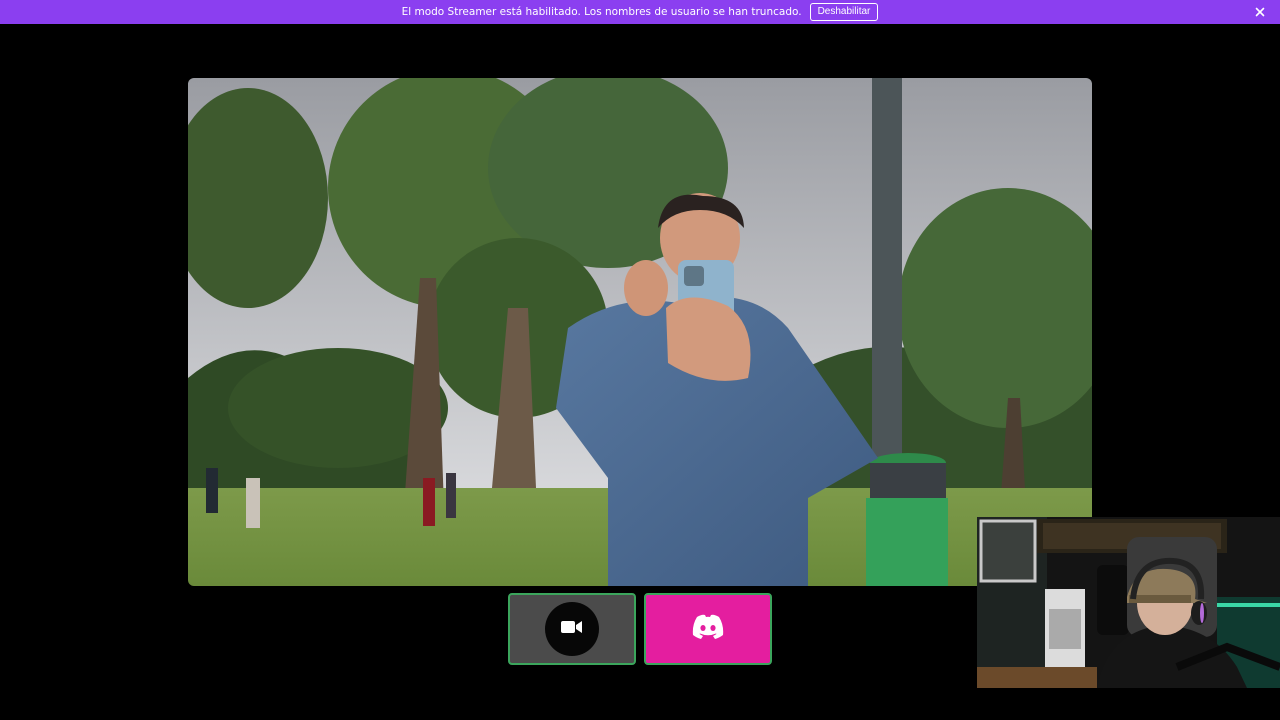  I want to click on camera-avatar, so click(572, 629).